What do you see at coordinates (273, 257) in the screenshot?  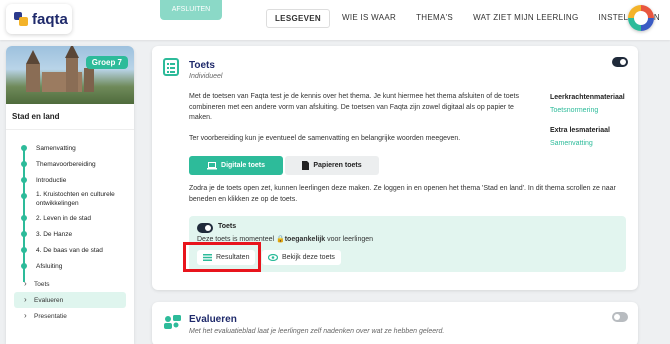 I see `eye-icon` at bounding box center [273, 257].